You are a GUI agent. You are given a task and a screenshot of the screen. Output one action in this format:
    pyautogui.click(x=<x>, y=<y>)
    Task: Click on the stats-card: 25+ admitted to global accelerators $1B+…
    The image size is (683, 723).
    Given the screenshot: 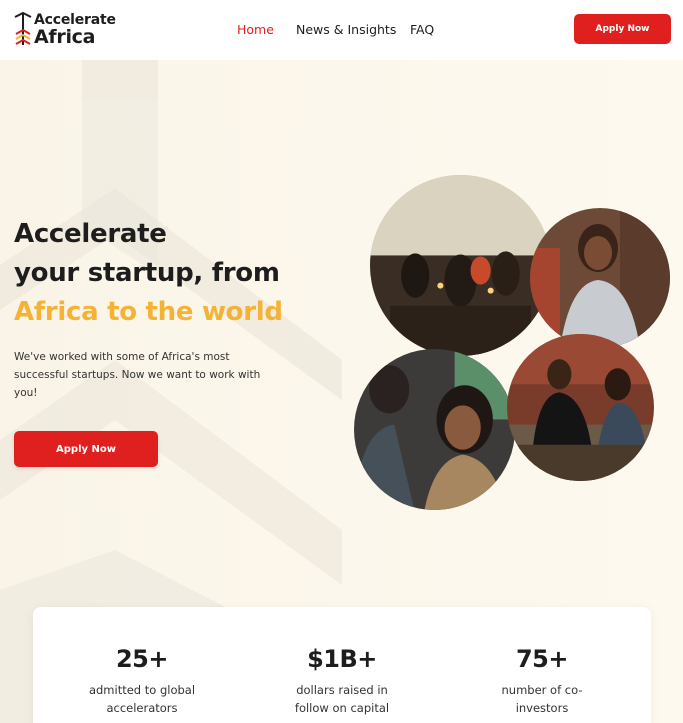 What is the action you would take?
    pyautogui.click(x=342, y=665)
    